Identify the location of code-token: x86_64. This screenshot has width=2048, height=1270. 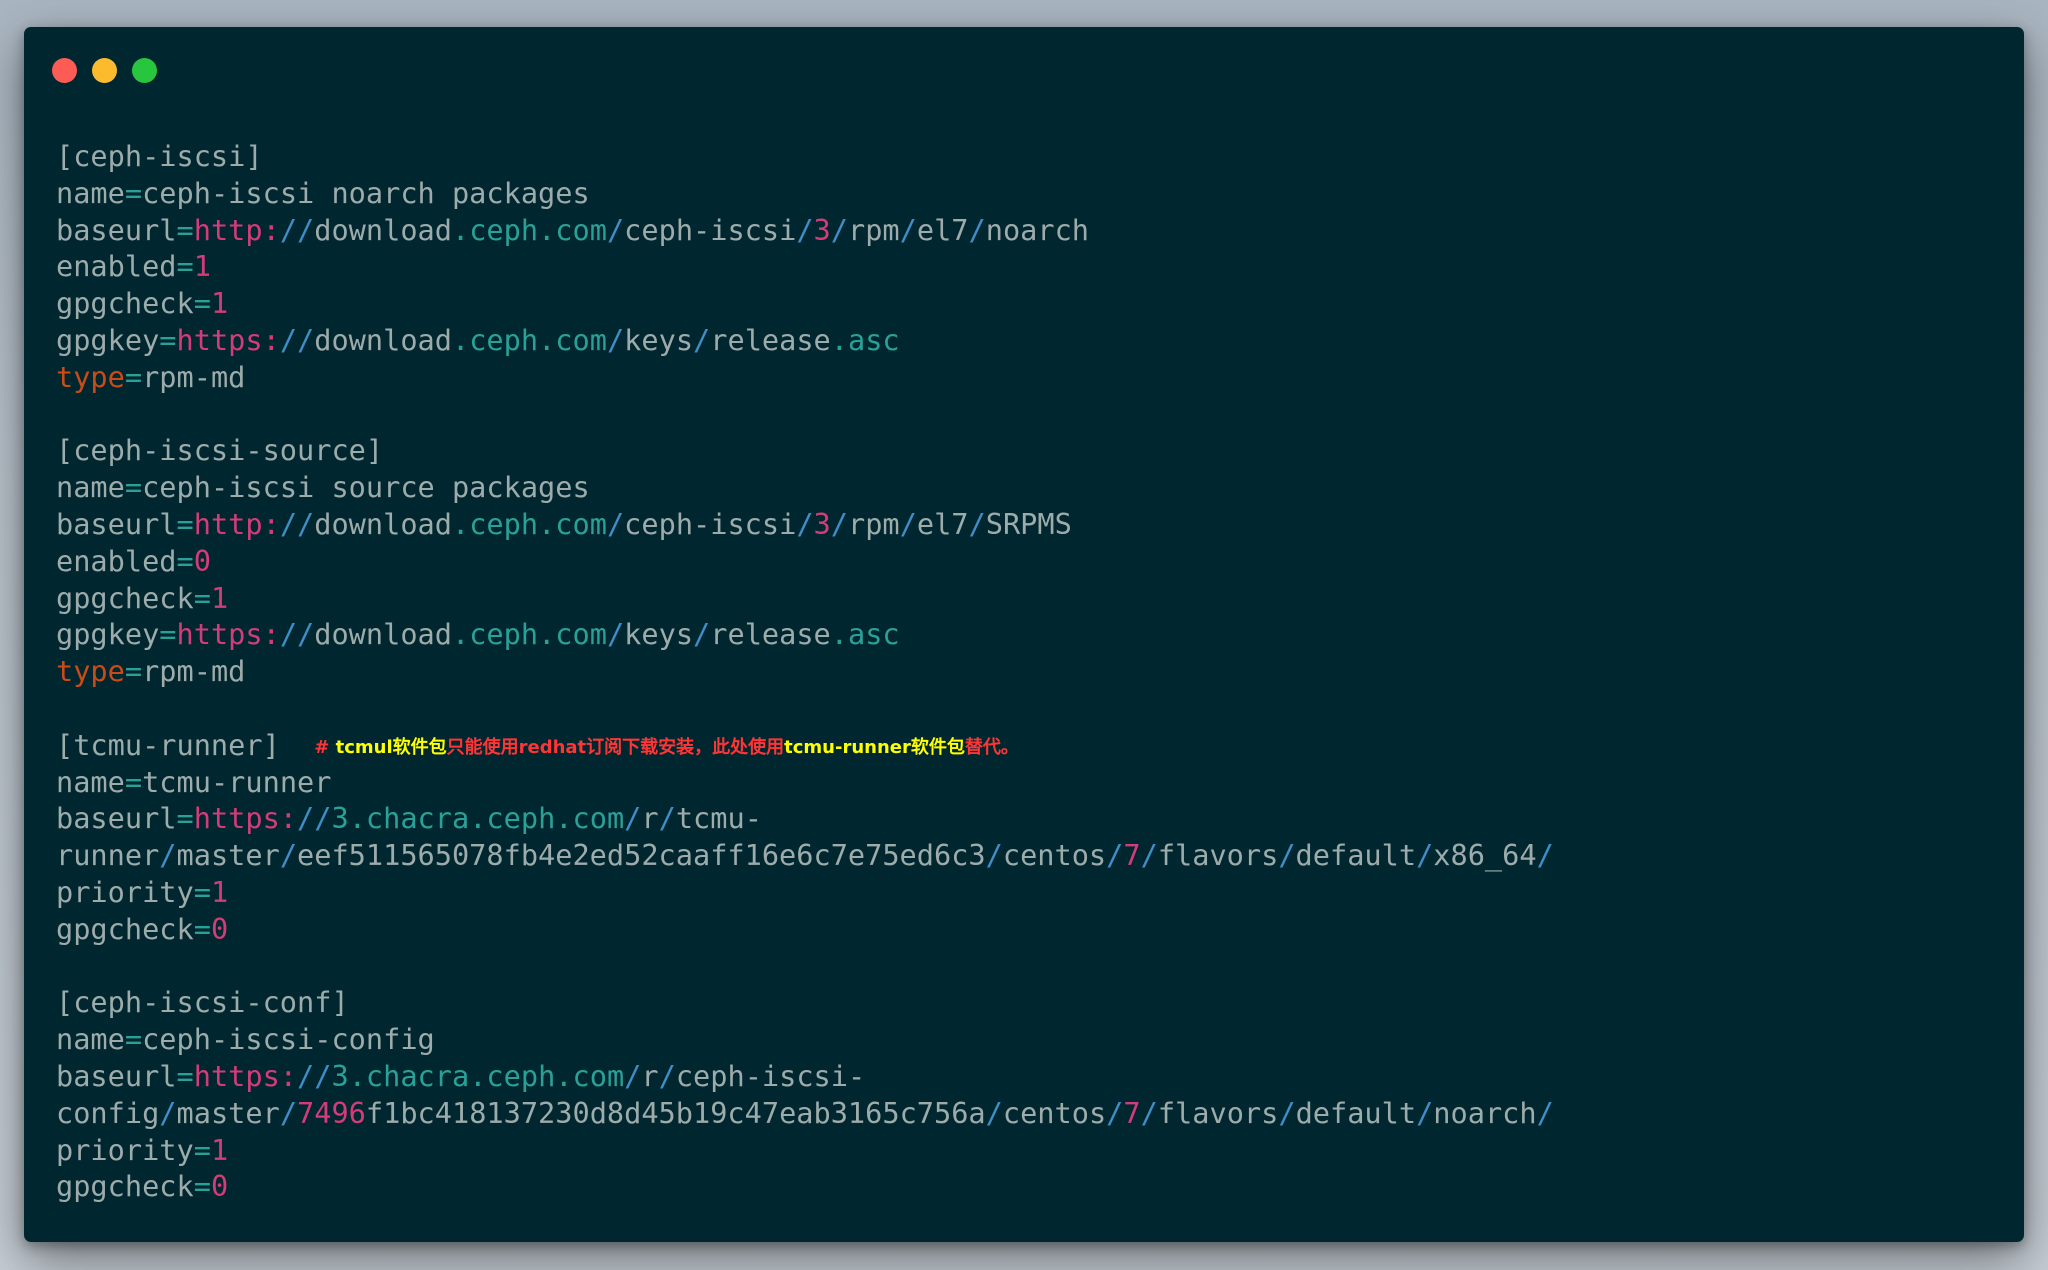
(1485, 855).